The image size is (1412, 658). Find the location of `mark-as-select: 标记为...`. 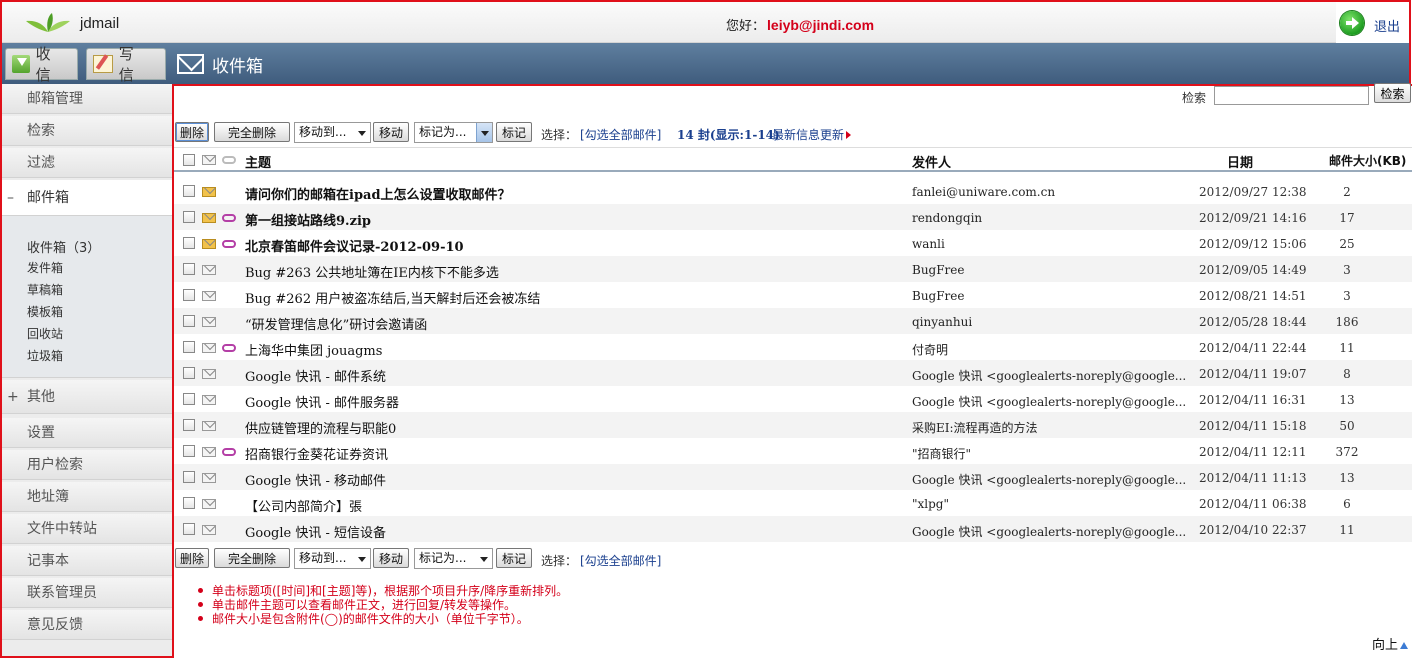

mark-as-select: 标记为... is located at coordinates (453, 132).